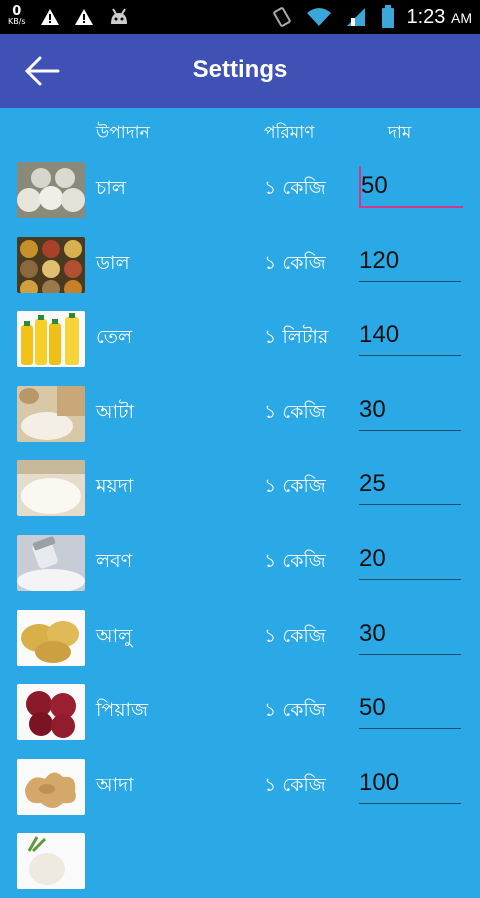 This screenshot has height=898, width=480. I want to click on column-header: উপাদান পরিমাণ দাম, so click(240, 130).